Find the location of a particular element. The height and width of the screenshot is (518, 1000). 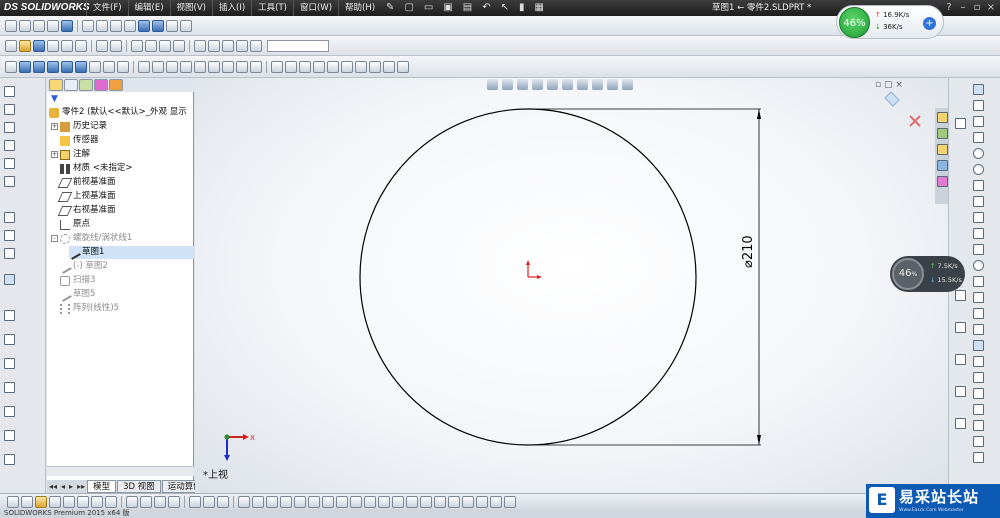

rectangle-button is located at coordinates (319, 66).